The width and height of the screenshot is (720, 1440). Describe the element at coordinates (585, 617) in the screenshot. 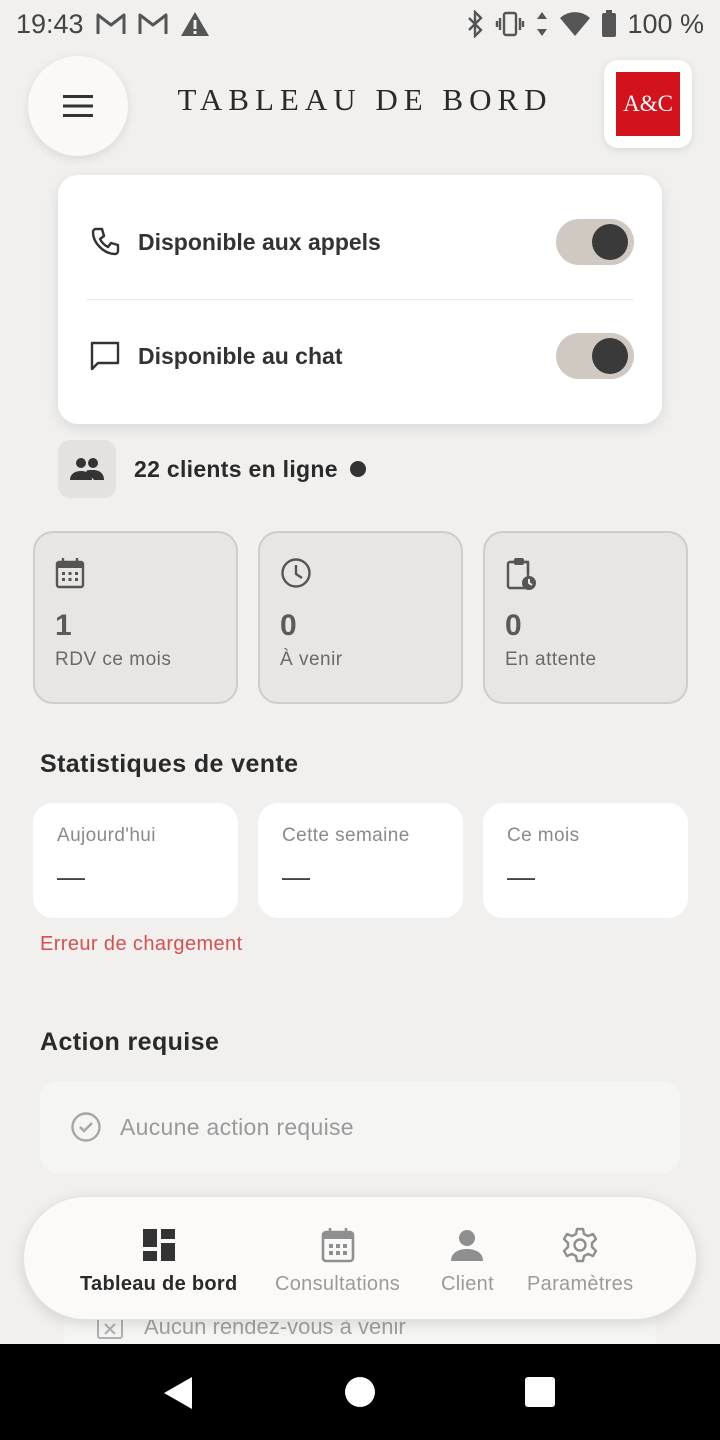

I see `stat-card-pending: 0 En attente` at that location.